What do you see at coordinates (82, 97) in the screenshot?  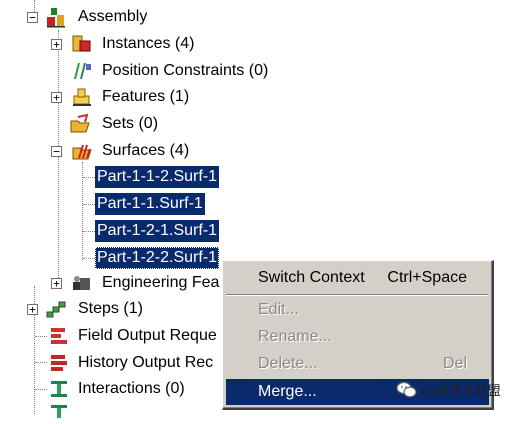 I see `features-icon` at bounding box center [82, 97].